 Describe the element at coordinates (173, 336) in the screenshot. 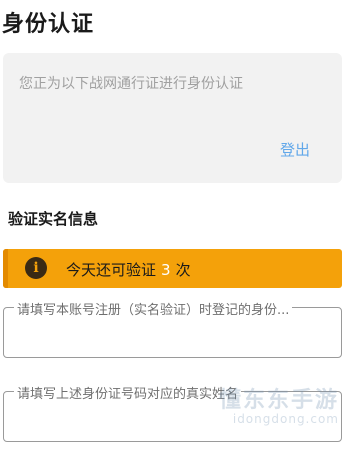

I see `id-number-input` at that location.